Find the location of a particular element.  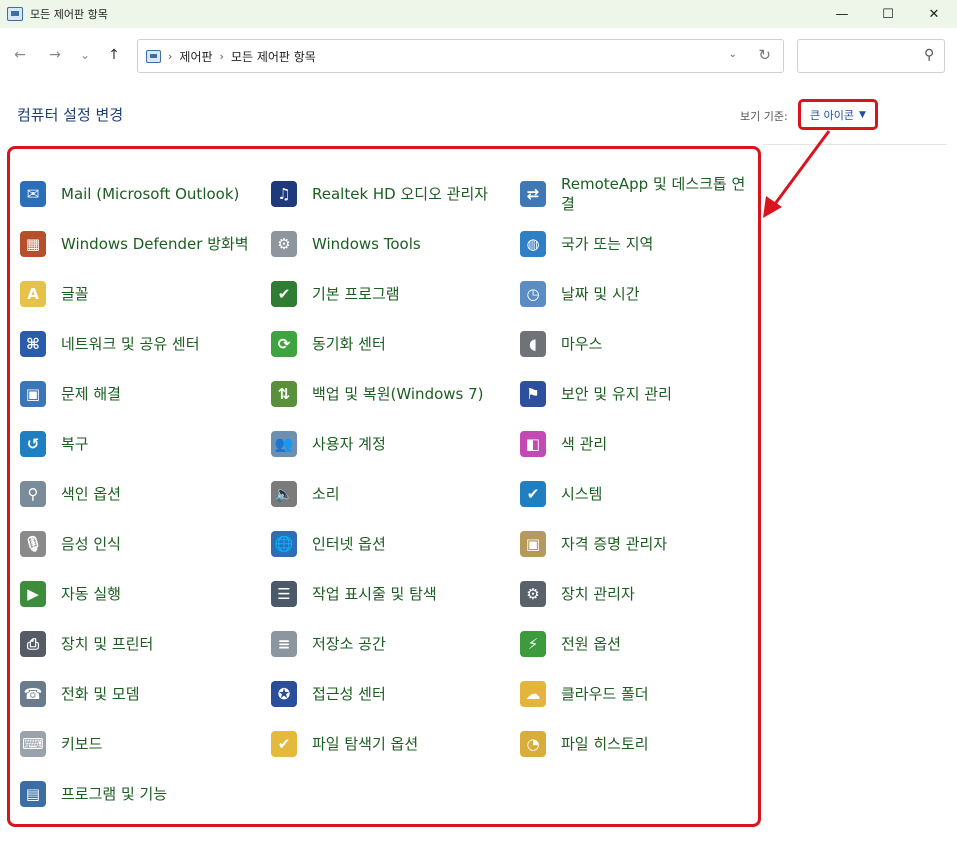

control-panel-item: ◷ 날짜 및 시간 is located at coordinates (637, 294).